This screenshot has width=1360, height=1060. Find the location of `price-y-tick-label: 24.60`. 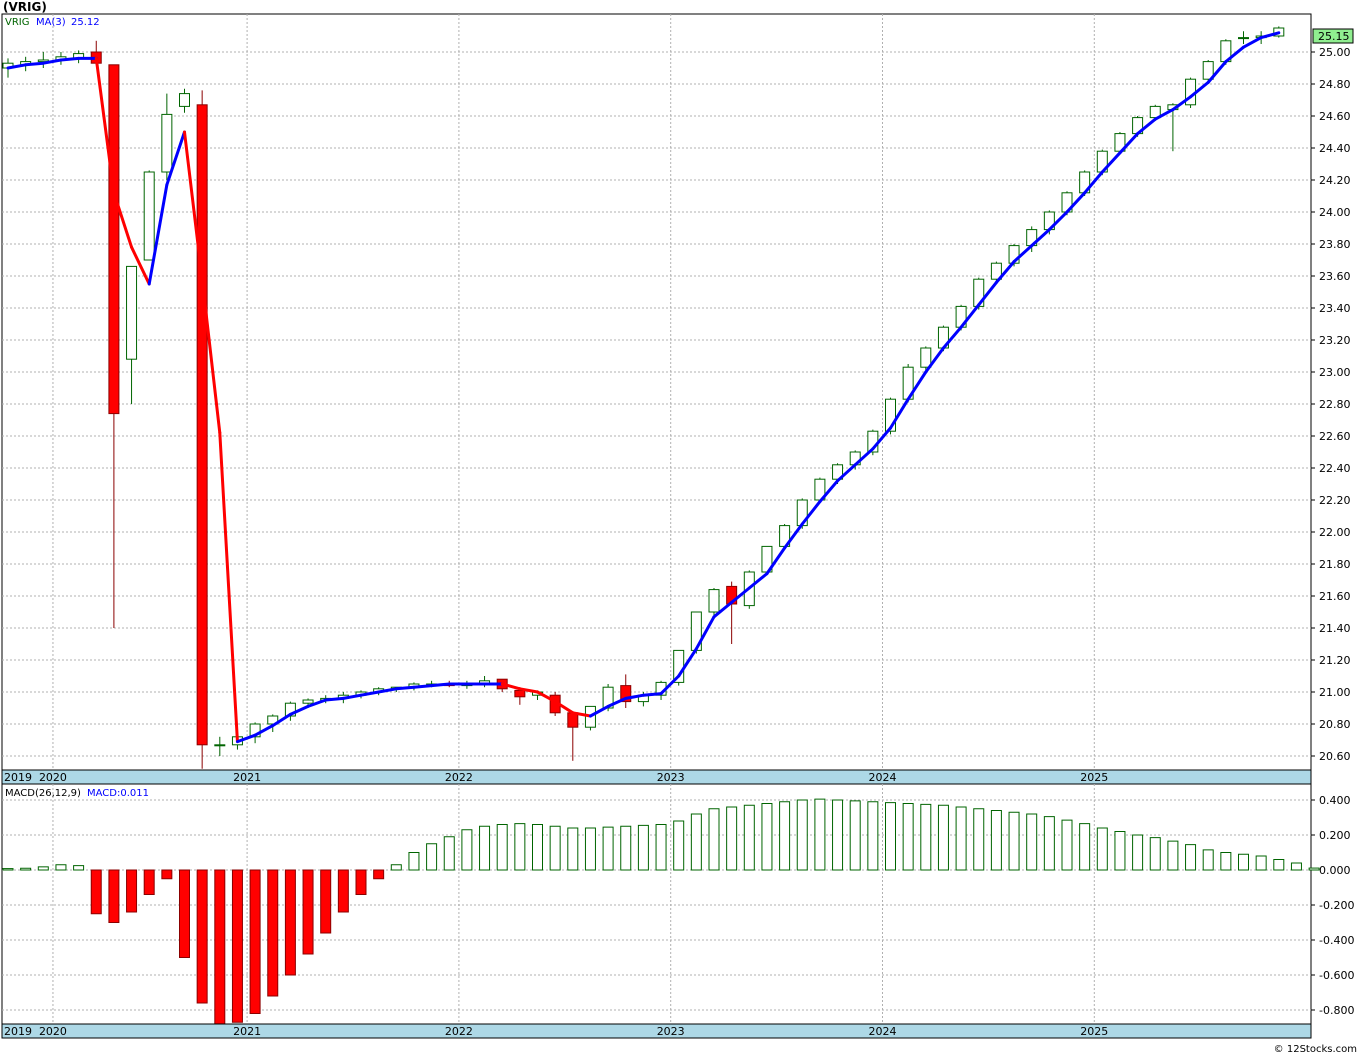

price-y-tick-label: 24.60 is located at coordinates (1335, 116).